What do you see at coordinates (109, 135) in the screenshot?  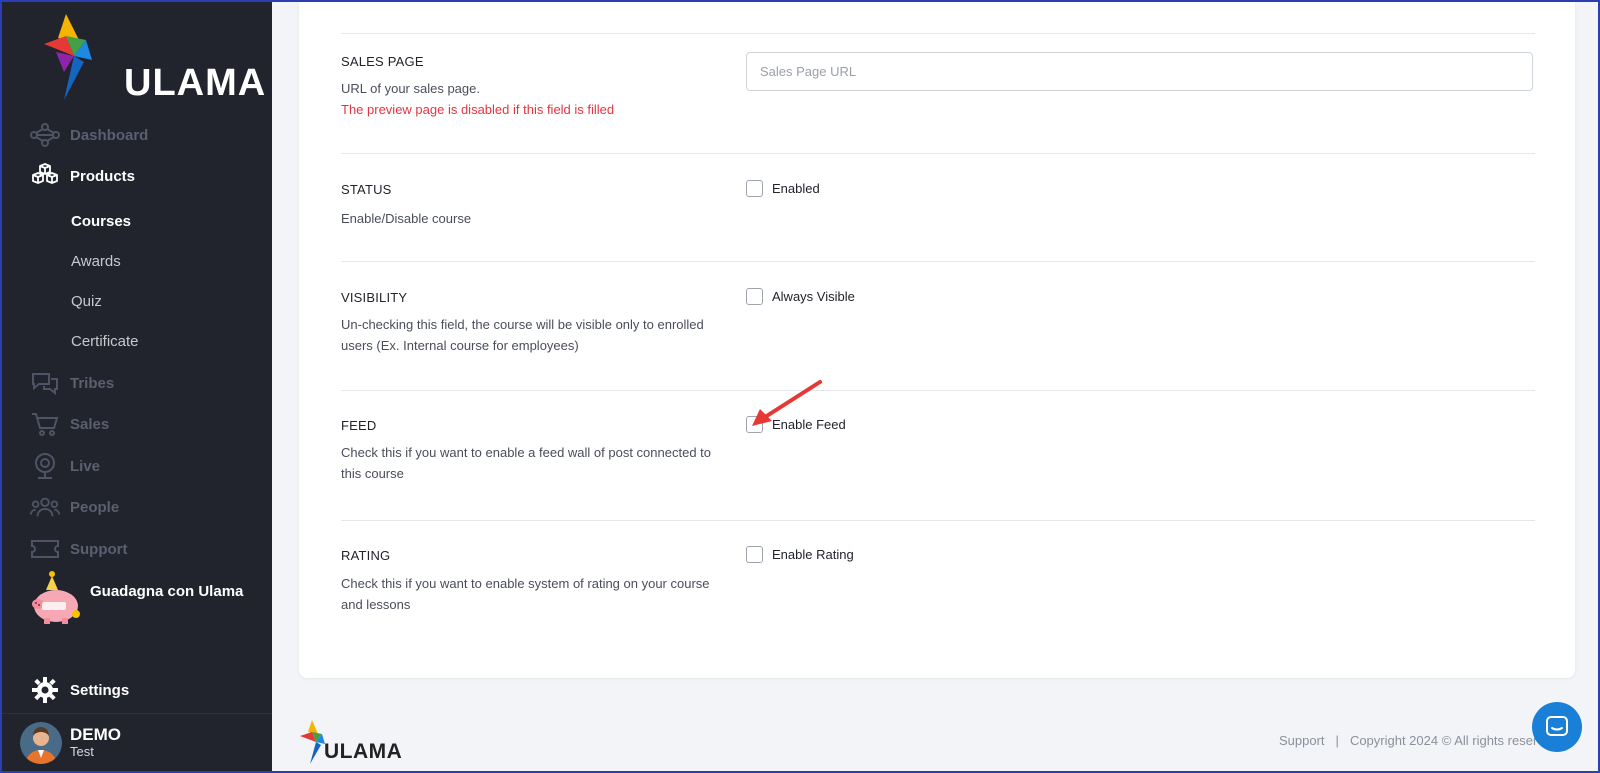 I see `sidebar-item-label: Dashboard` at bounding box center [109, 135].